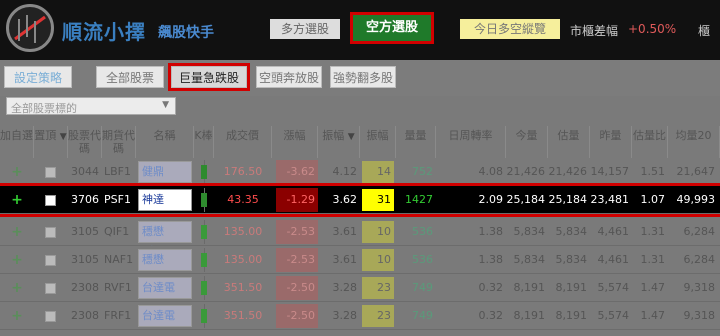 The height and width of the screenshot is (336, 720). Describe the element at coordinates (295, 142) in the screenshot. I see `col-change: 漲幅` at that location.